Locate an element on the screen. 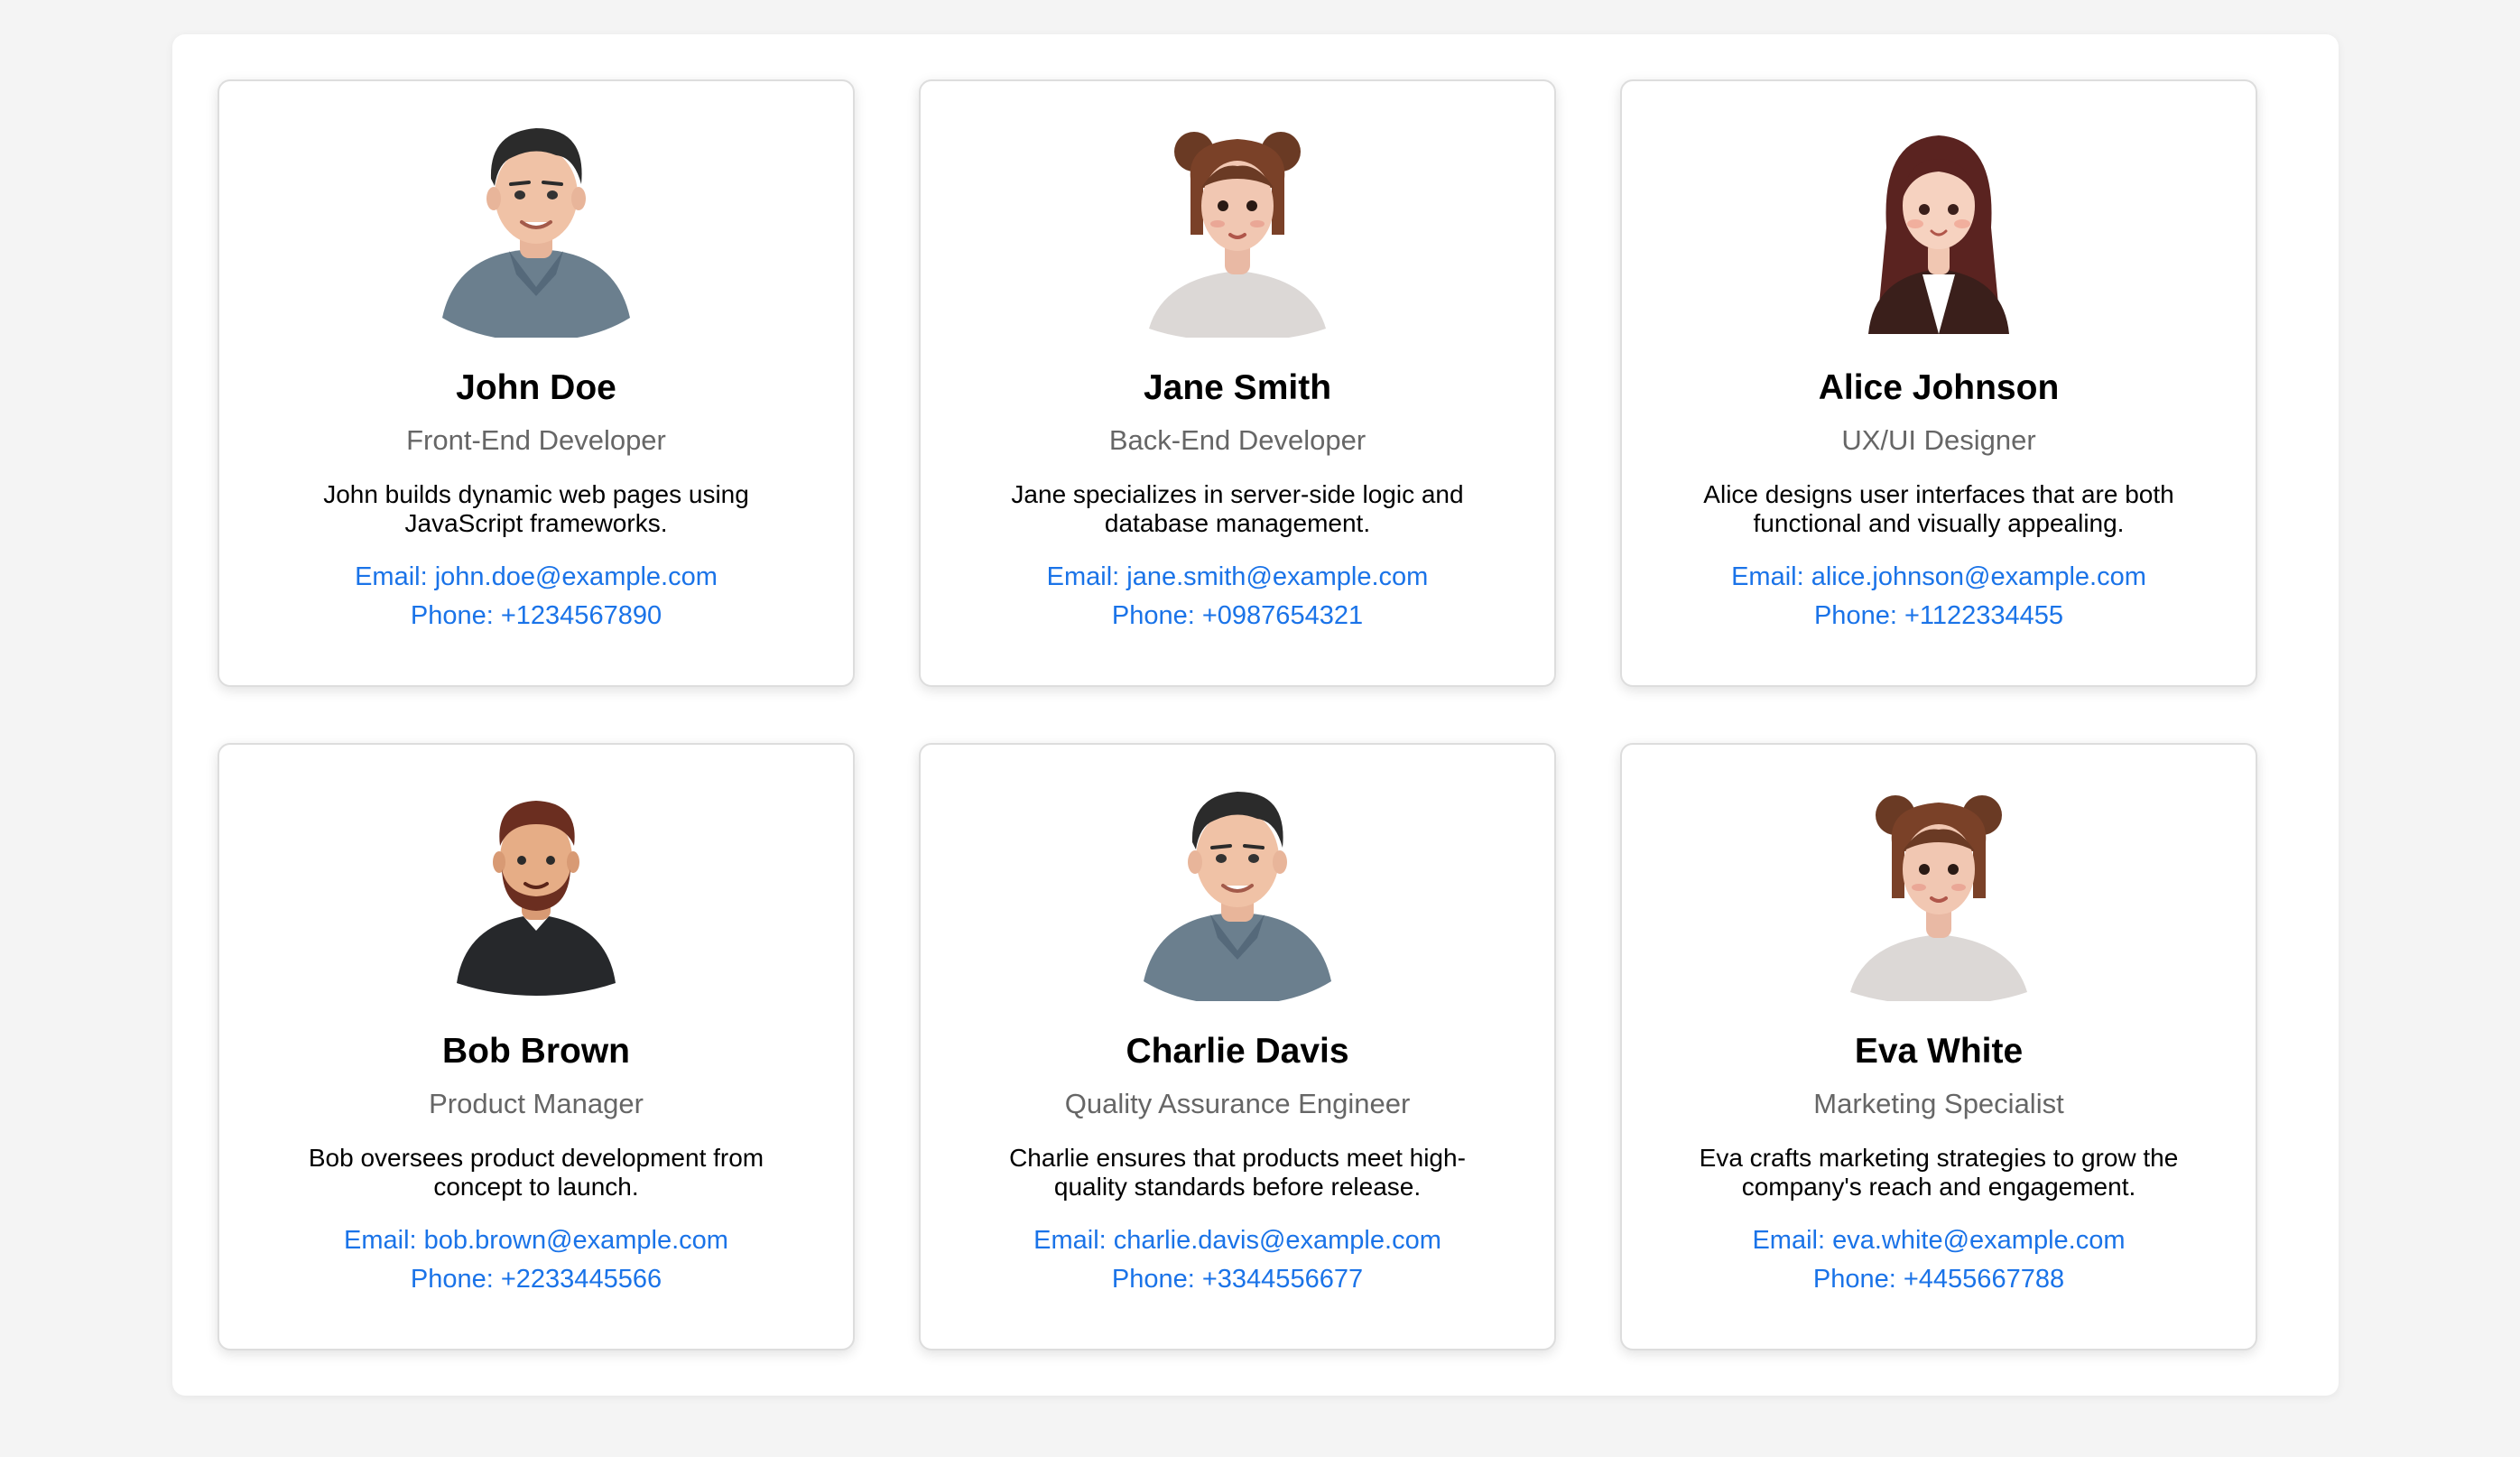  email-link: Email: bob.brown@example.com is located at coordinates (536, 1240).